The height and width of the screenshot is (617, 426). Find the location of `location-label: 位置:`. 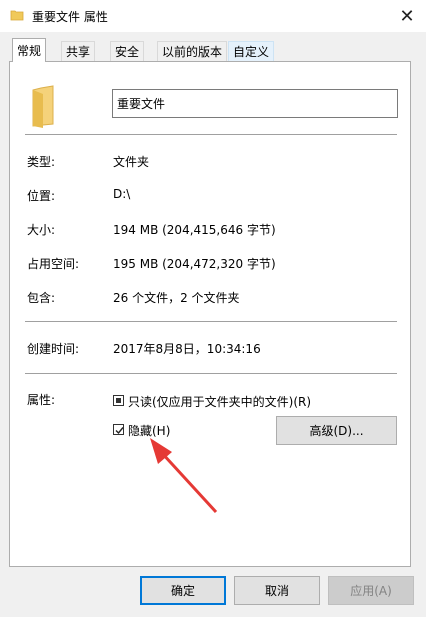

location-label: 位置: is located at coordinates (41, 196).